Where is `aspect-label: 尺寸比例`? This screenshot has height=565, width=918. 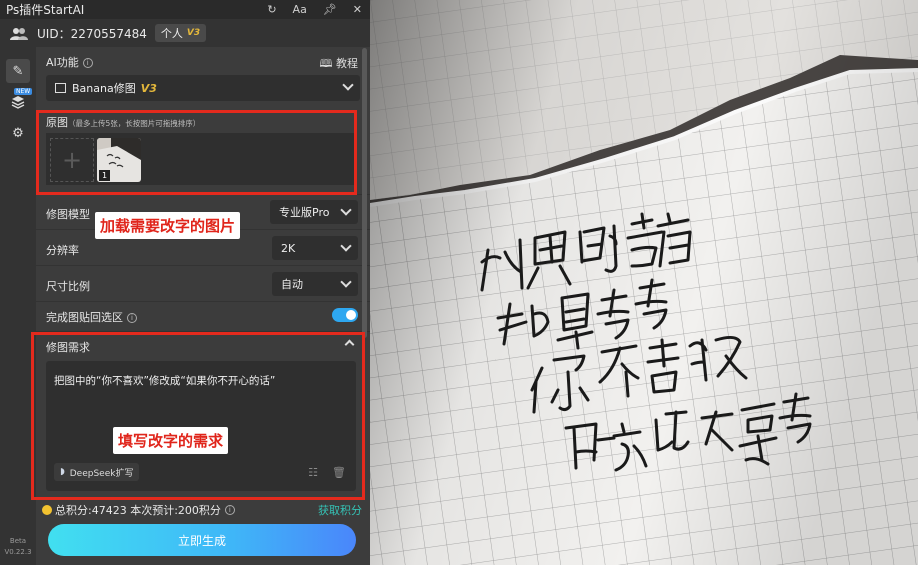 aspect-label: 尺寸比例 is located at coordinates (68, 286).